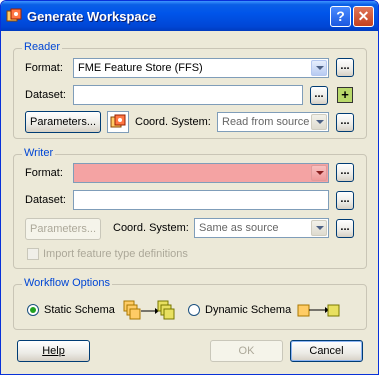 This screenshot has width=379, height=375. Describe the element at coordinates (39, 153) in the screenshot. I see `writer-legend: Writer` at that location.